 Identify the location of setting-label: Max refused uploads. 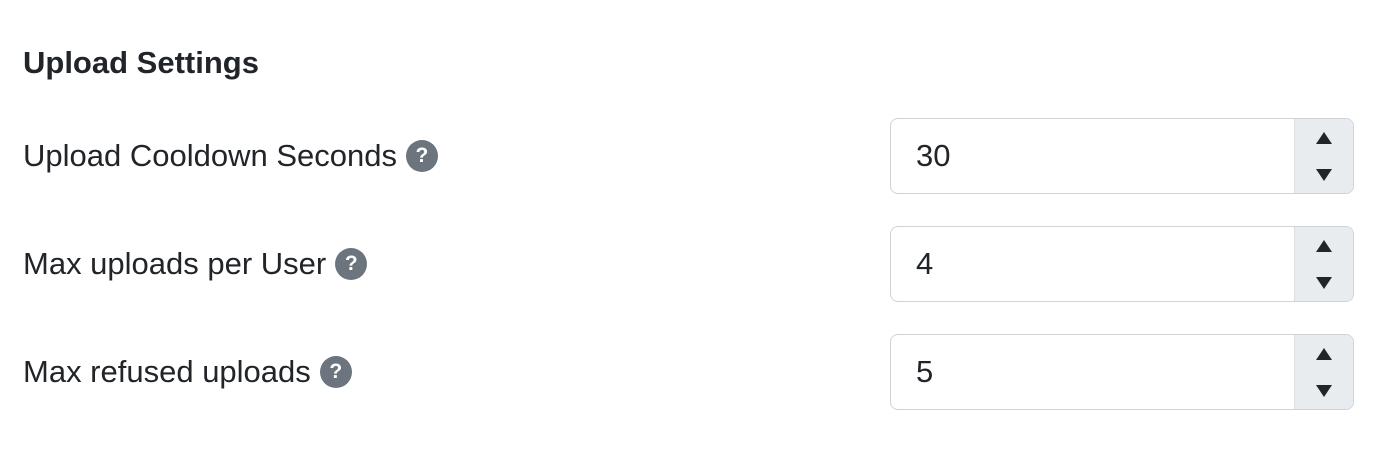
(167, 371).